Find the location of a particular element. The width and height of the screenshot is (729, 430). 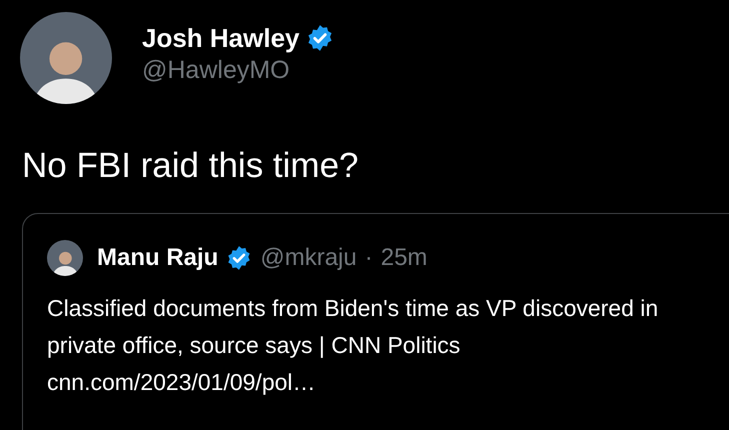

author-name: Josh Hawley is located at coordinates (221, 37).